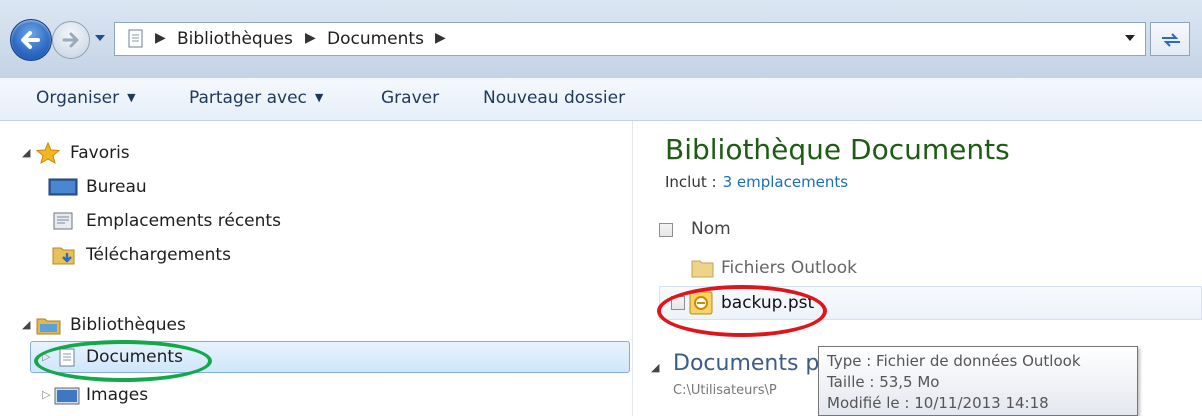  What do you see at coordinates (172, 153) in the screenshot?
I see `tree-item-favorites: ◢ Favoris` at bounding box center [172, 153].